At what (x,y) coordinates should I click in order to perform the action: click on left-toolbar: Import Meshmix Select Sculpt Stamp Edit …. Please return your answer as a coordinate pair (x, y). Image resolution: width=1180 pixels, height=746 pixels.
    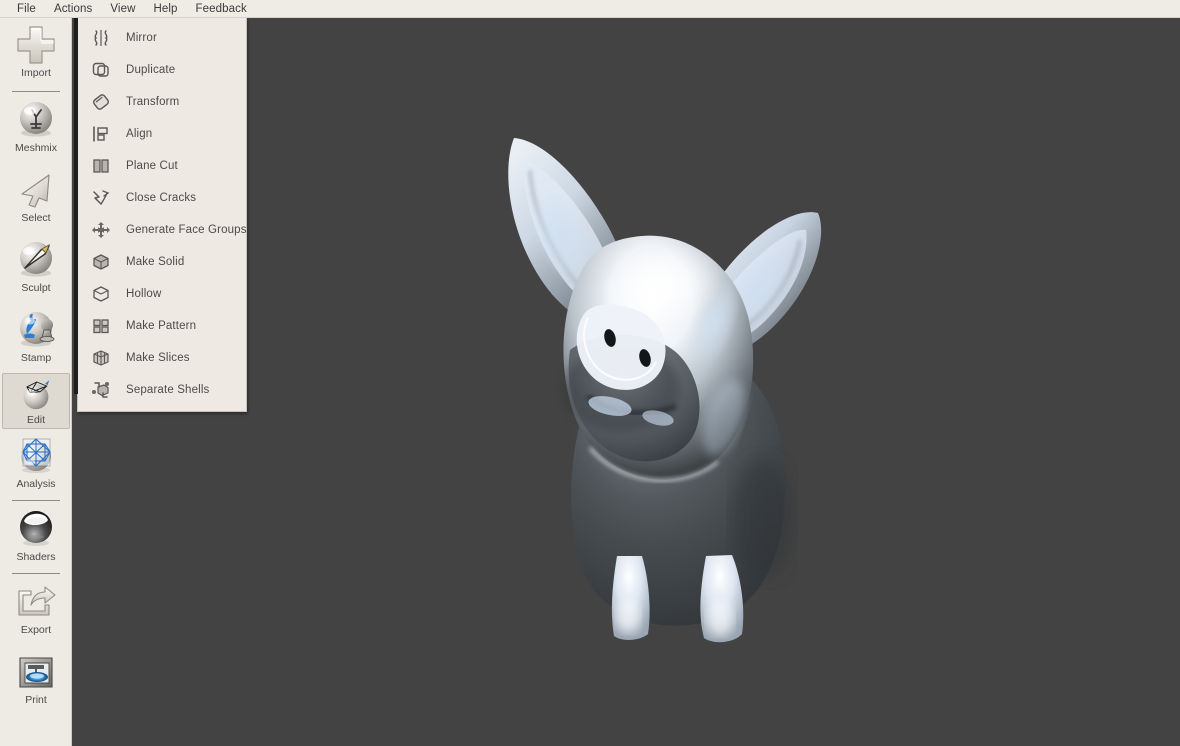
    Looking at the image, I should click on (36, 382).